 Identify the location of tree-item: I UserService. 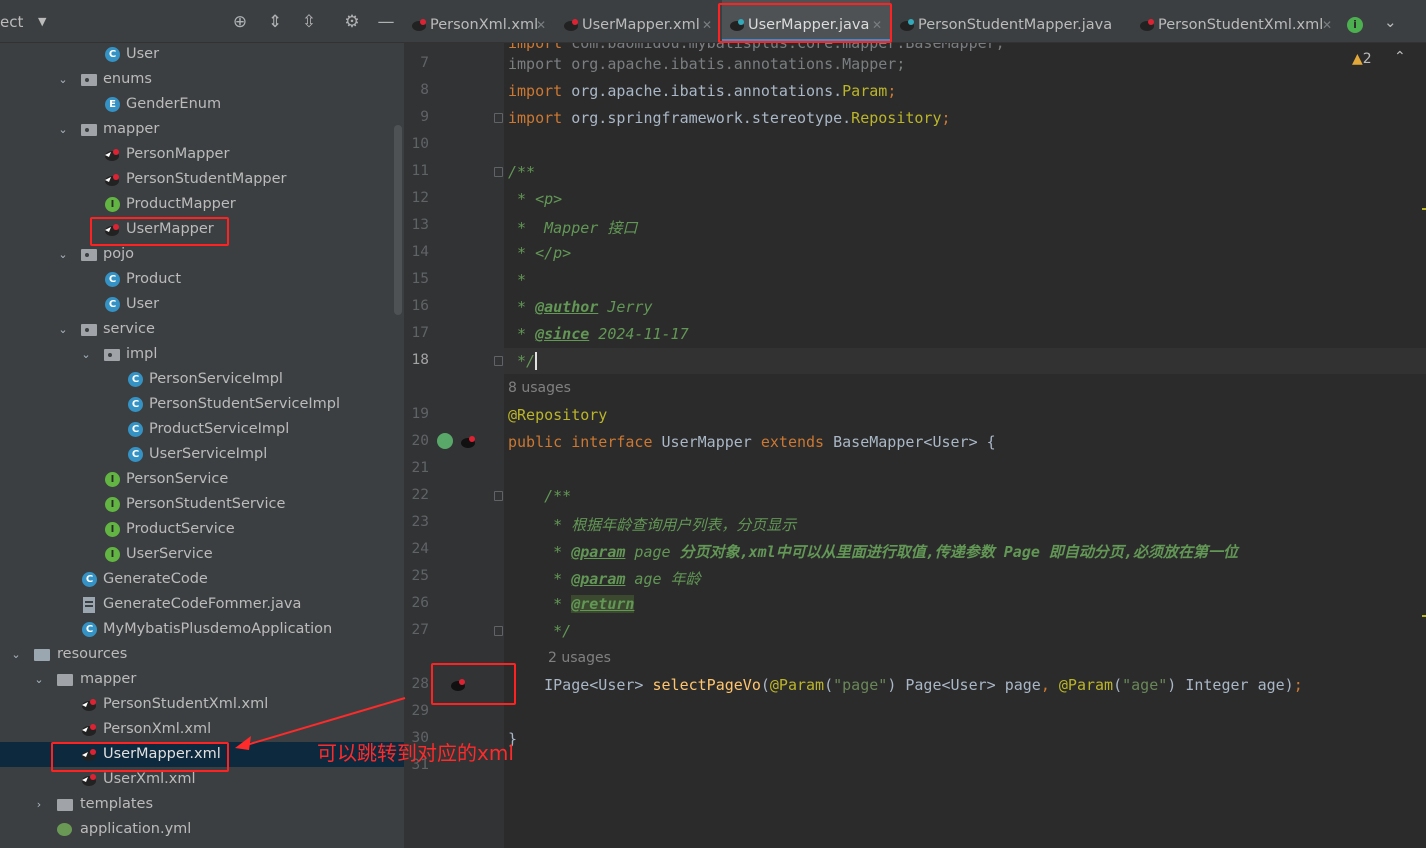
(202, 554).